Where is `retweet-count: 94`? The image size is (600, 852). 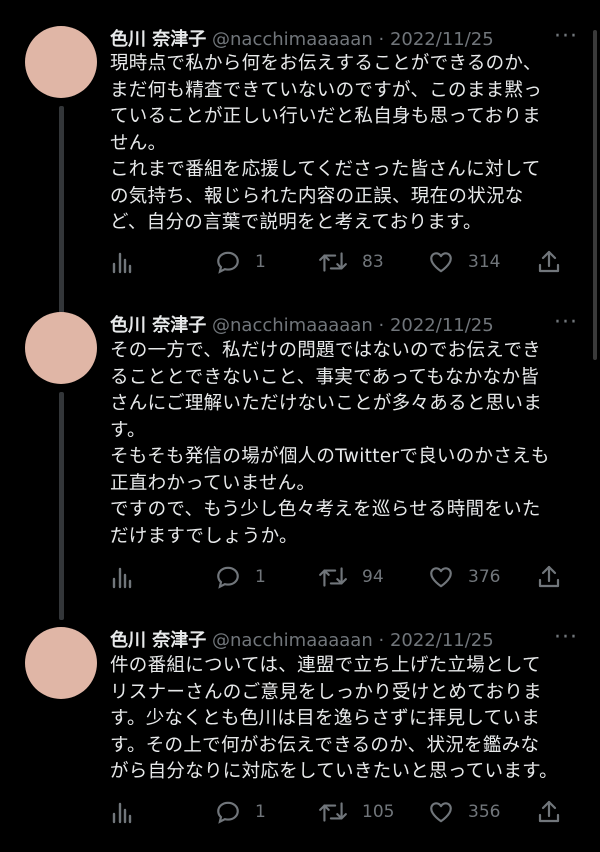 retweet-count: 94 is located at coordinates (373, 577).